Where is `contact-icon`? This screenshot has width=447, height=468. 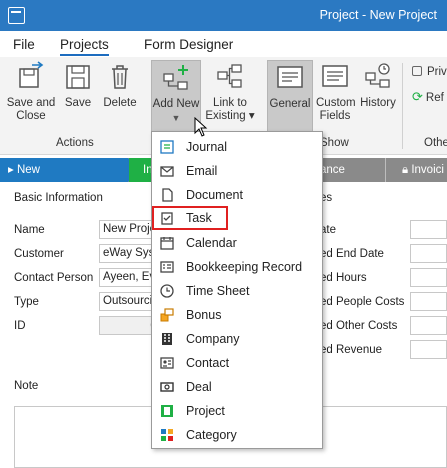
contact-icon is located at coordinates (167, 363).